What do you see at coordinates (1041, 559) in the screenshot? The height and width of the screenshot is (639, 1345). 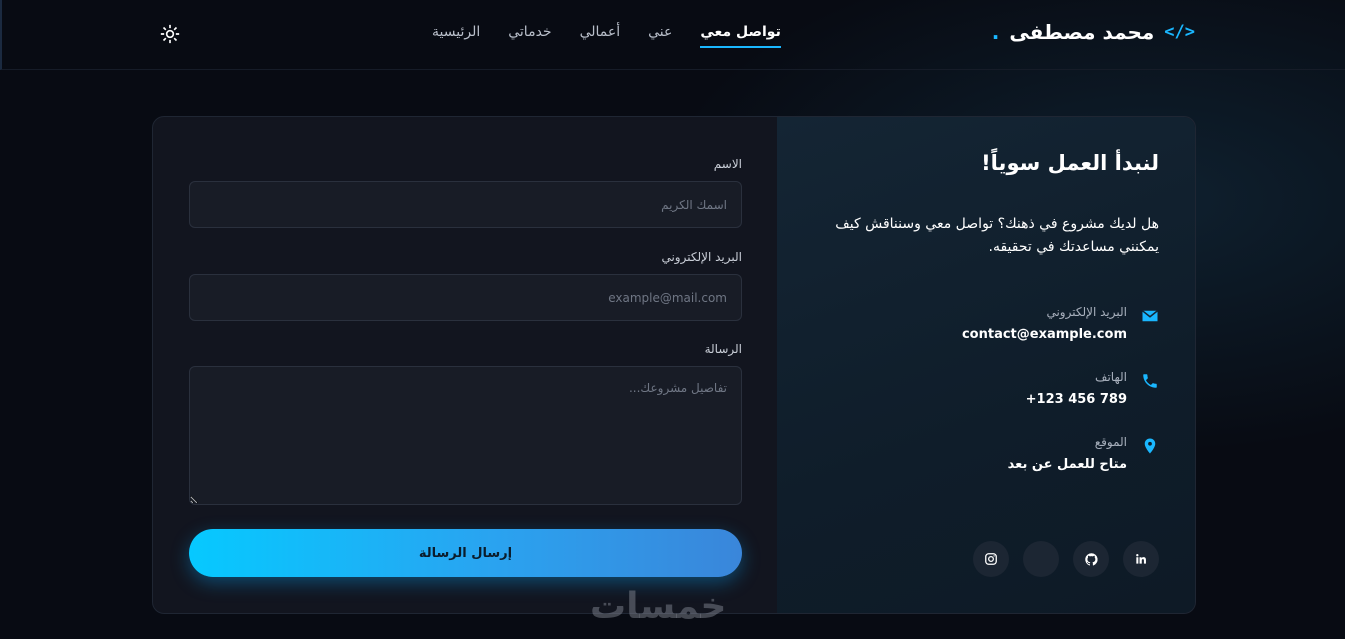 I see `blank-social-icon` at bounding box center [1041, 559].